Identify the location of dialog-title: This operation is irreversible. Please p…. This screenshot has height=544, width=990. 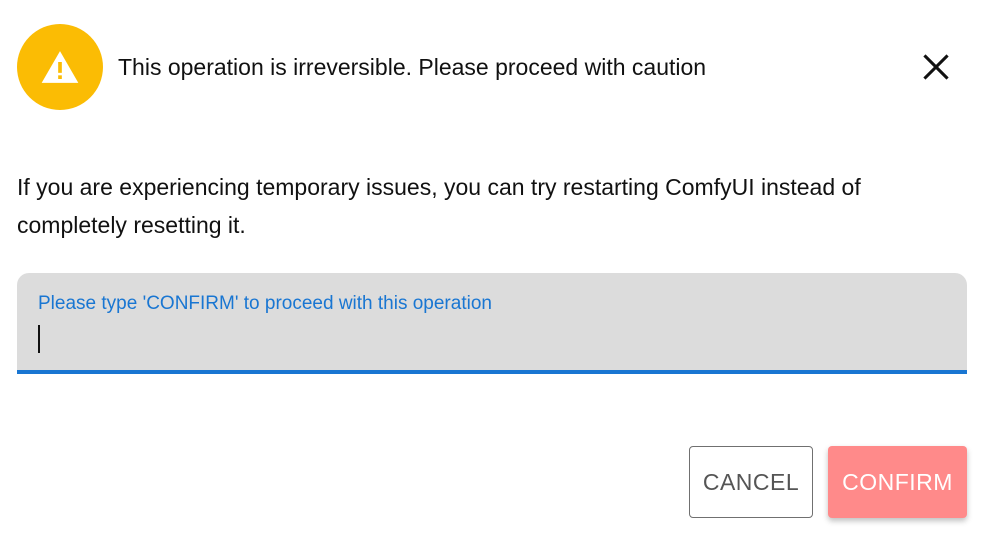
(412, 67).